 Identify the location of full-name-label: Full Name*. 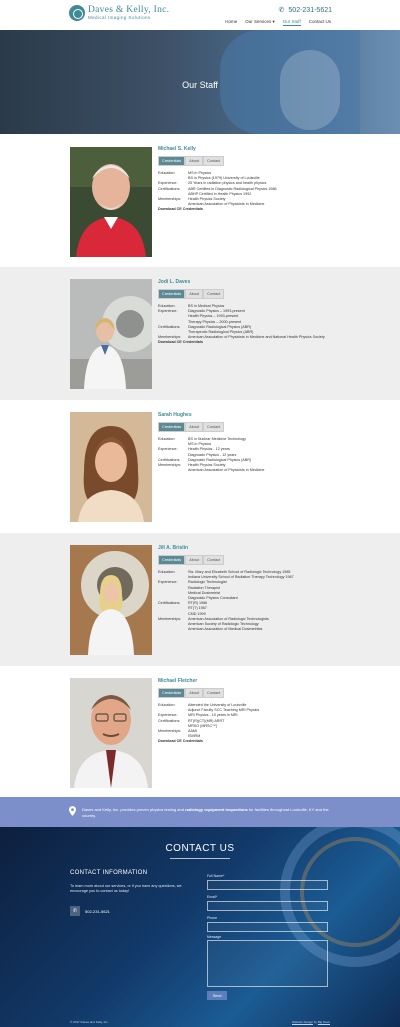
(216, 876).